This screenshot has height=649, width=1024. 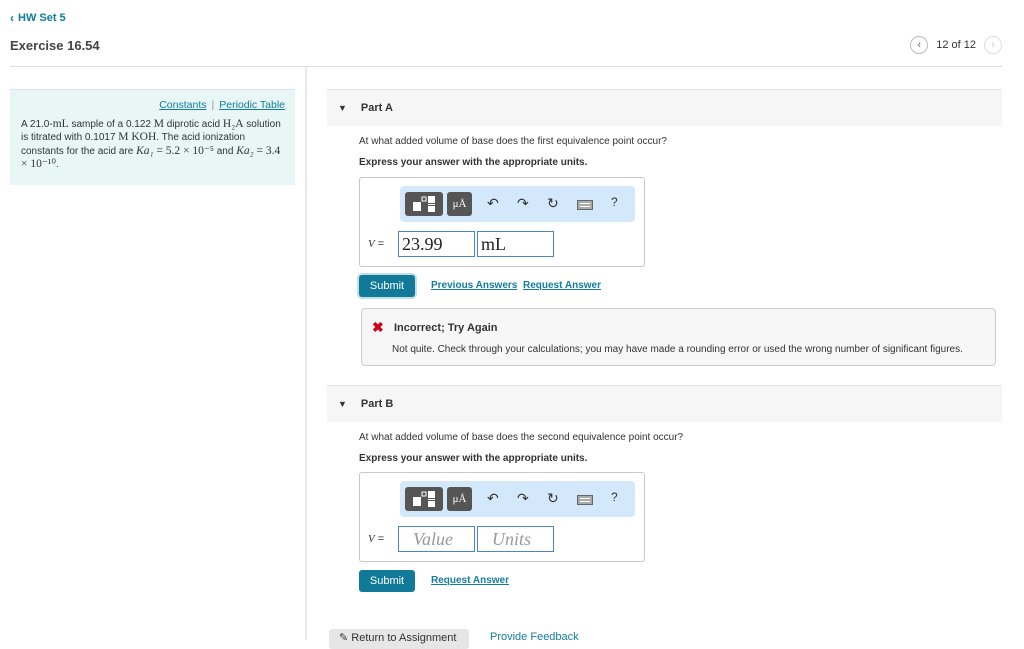 I want to click on part-b-answer-box: μÅ ↶ ↷ ↻ ? V = Value Units, so click(x=502, y=517).